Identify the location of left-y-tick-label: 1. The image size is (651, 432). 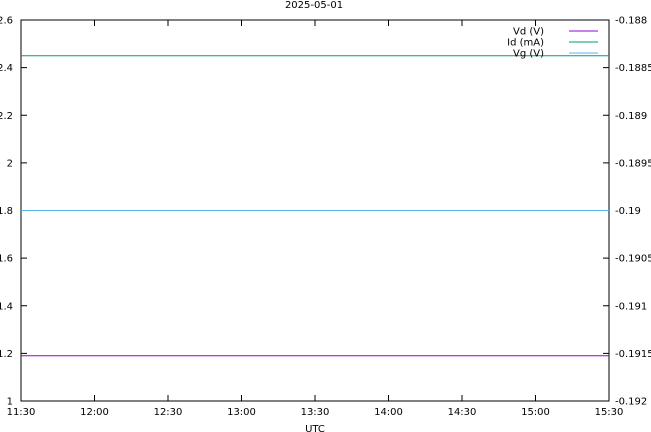
(10, 402).